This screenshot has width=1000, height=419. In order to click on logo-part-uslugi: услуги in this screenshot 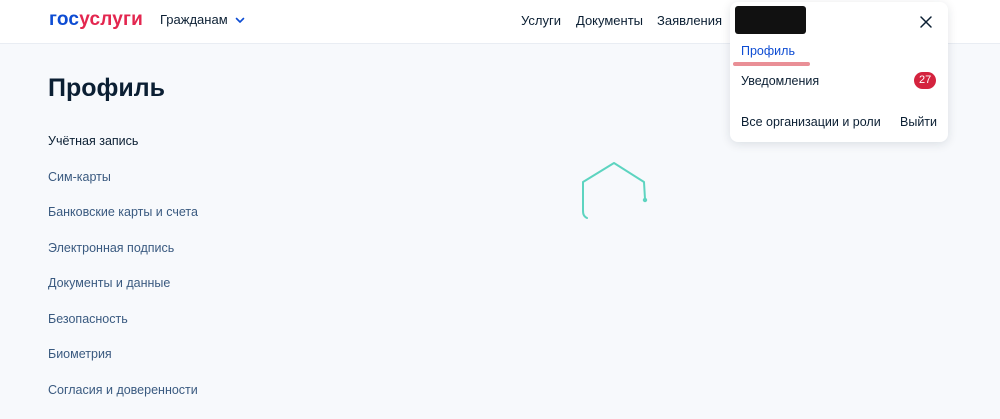, I will do `click(111, 19)`.